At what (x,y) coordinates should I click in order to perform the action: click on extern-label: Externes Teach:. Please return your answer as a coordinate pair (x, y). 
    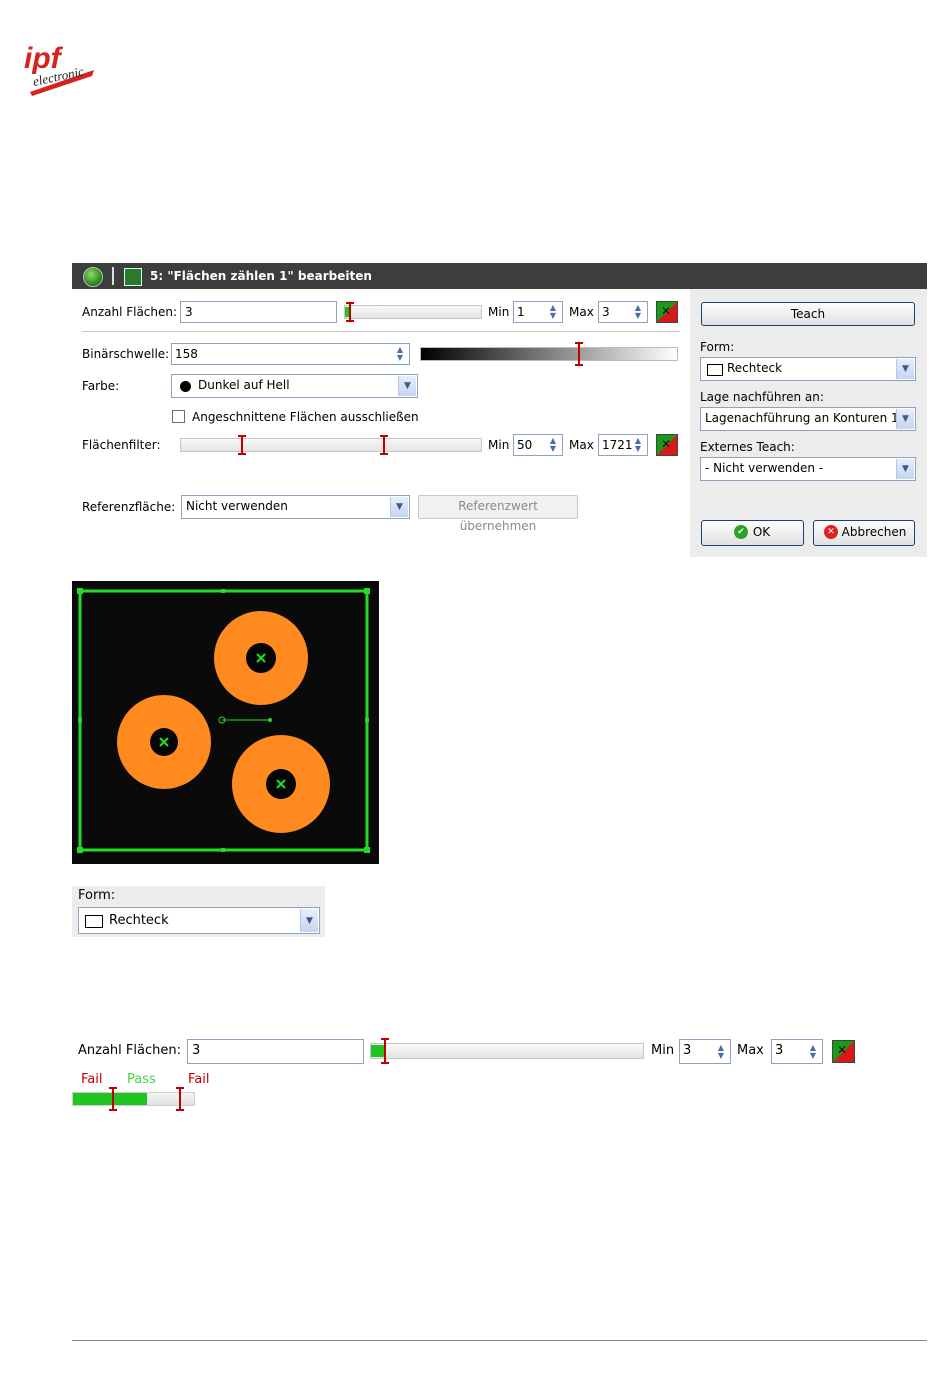
    Looking at the image, I should click on (747, 447).